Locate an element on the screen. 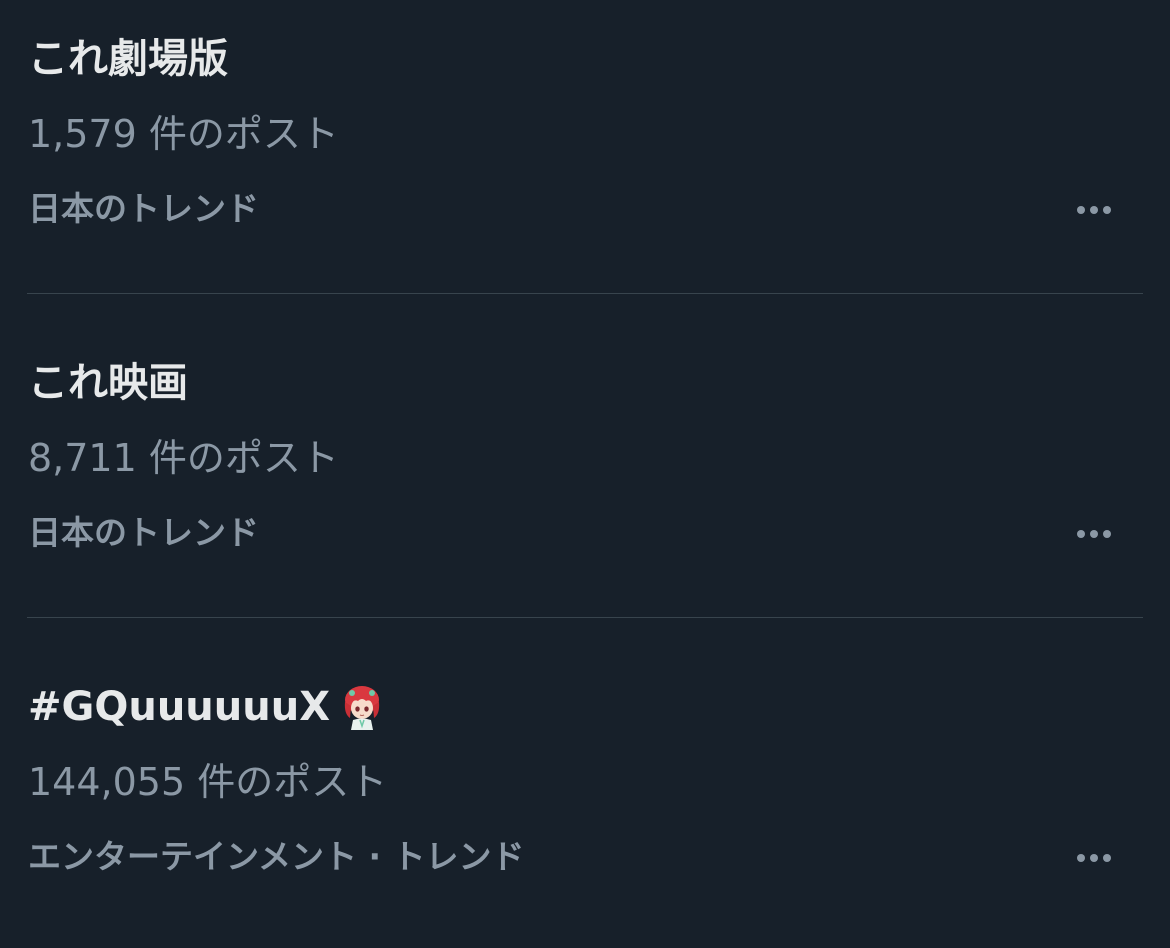 The height and width of the screenshot is (948, 1170). trend-title: これ映画 is located at coordinates (108, 383).